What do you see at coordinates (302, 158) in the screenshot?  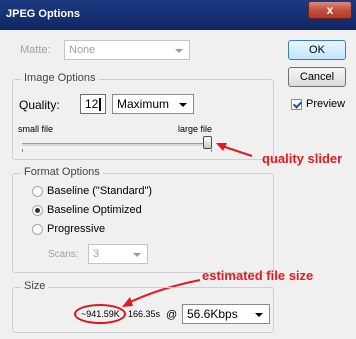 I see `quality-slider-annotation: quality slider` at bounding box center [302, 158].